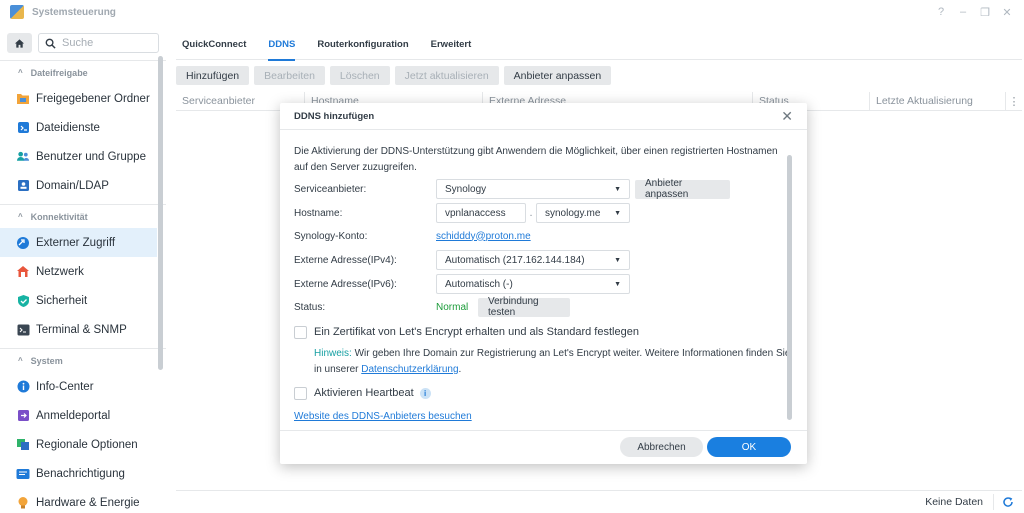 This screenshot has height=513, width=1024. Describe the element at coordinates (23, 157) in the screenshot. I see `users-icon` at that location.